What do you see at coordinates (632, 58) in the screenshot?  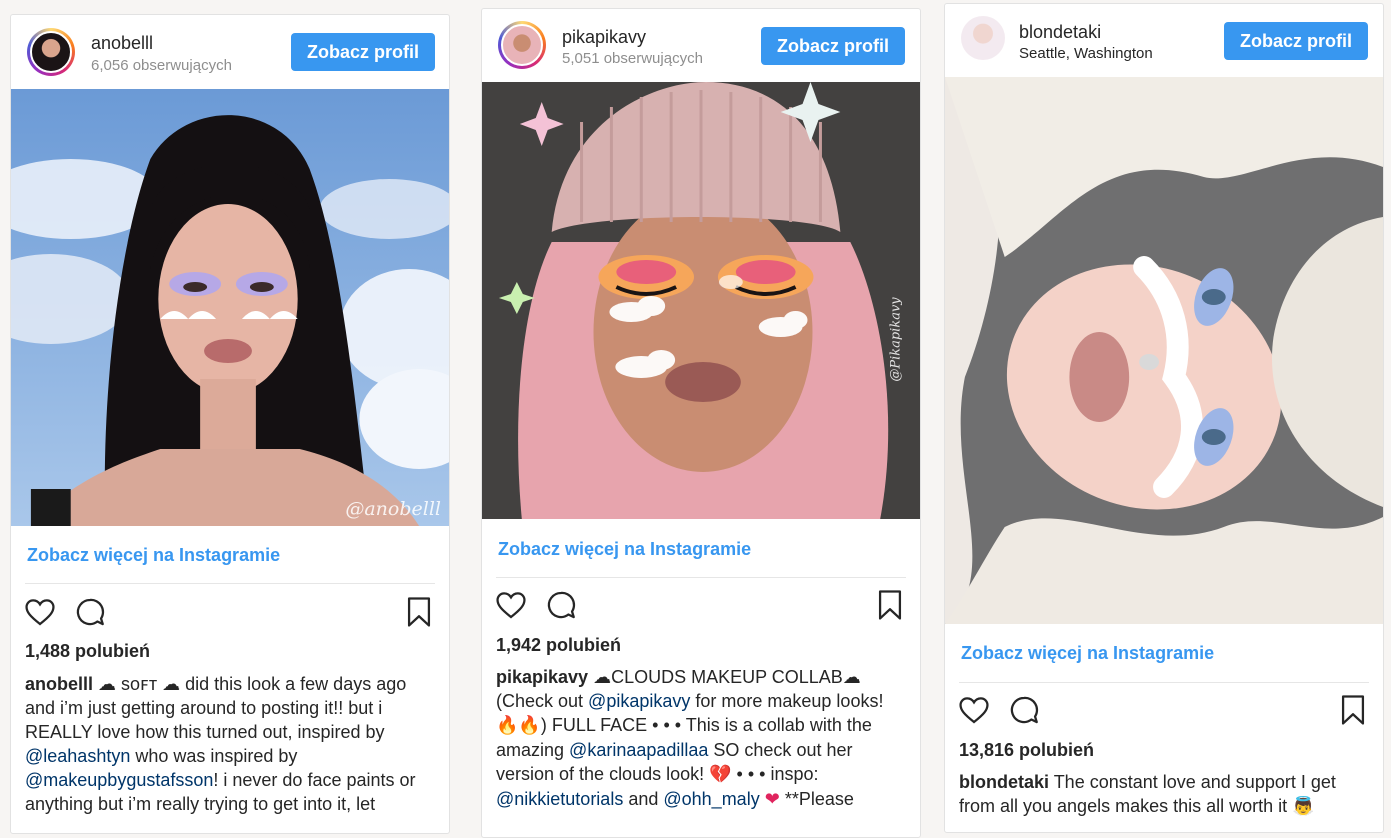 I see `follower-count: 5,051 obserwujących` at bounding box center [632, 58].